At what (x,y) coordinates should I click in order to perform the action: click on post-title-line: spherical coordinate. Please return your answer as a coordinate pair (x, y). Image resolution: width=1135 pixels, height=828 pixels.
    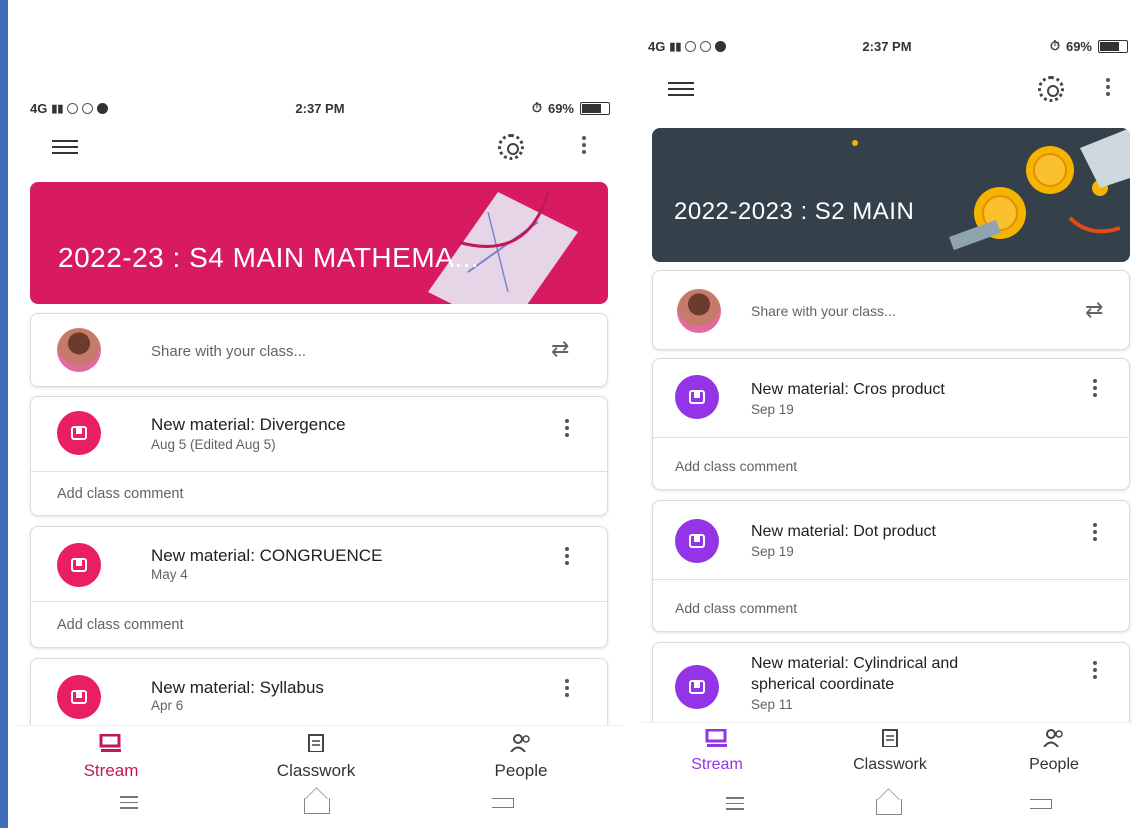
    Looking at the image, I should click on (822, 685).